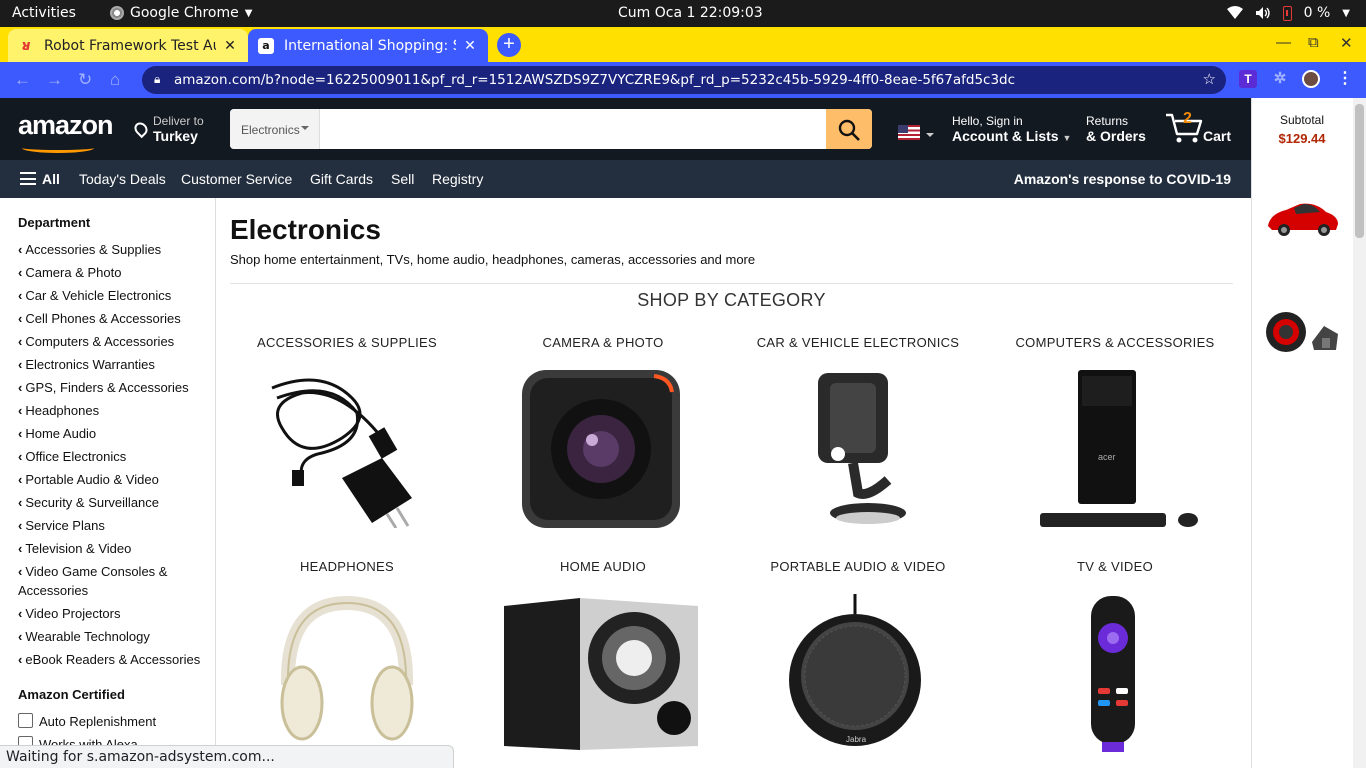  Describe the element at coordinates (113, 479) in the screenshot. I see `dept-link: Portable Audio & Video` at that location.